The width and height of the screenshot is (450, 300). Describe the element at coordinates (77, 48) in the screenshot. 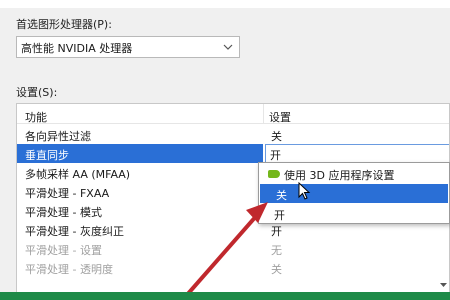

I see `gpu-select-value: 高性能 NVIDIA 处理器` at that location.